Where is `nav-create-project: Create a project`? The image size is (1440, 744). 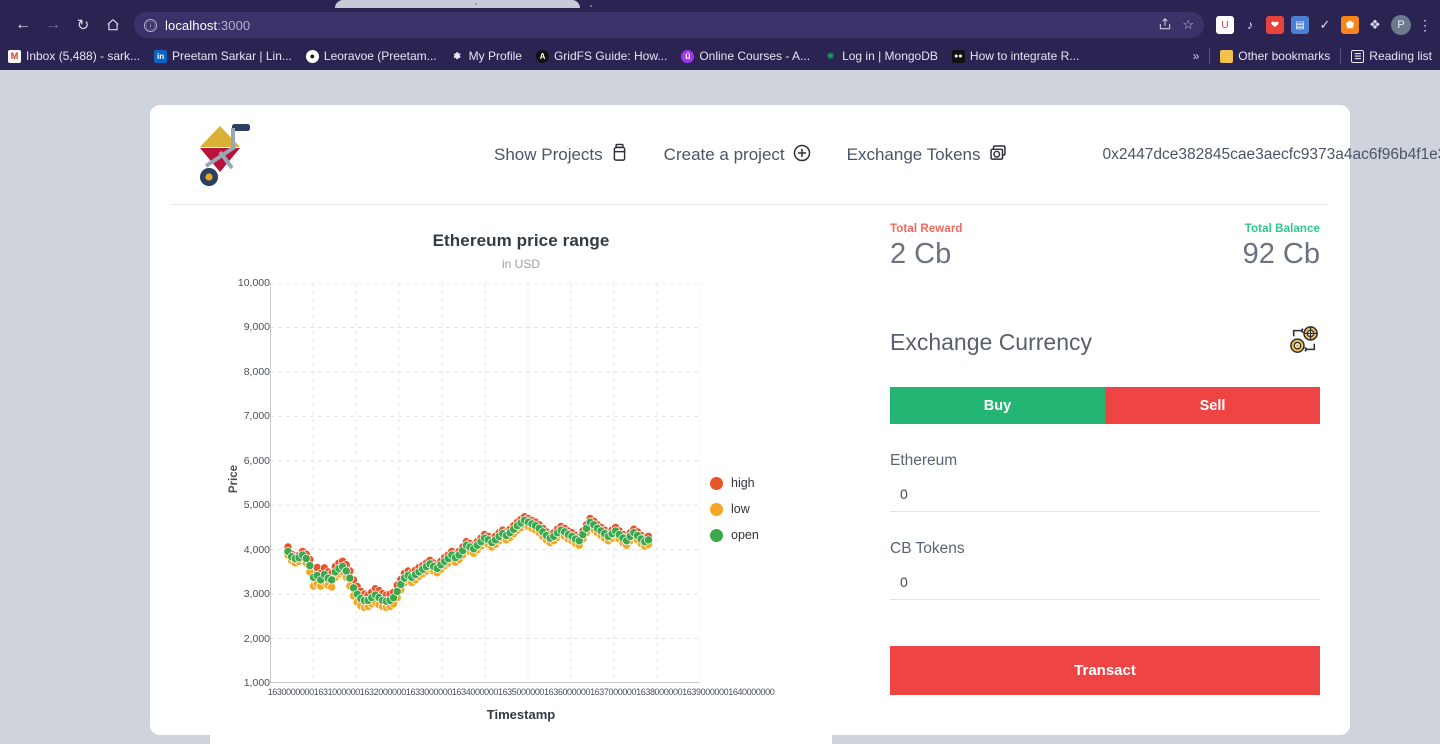
nav-create-project: Create a project is located at coordinates (737, 155).